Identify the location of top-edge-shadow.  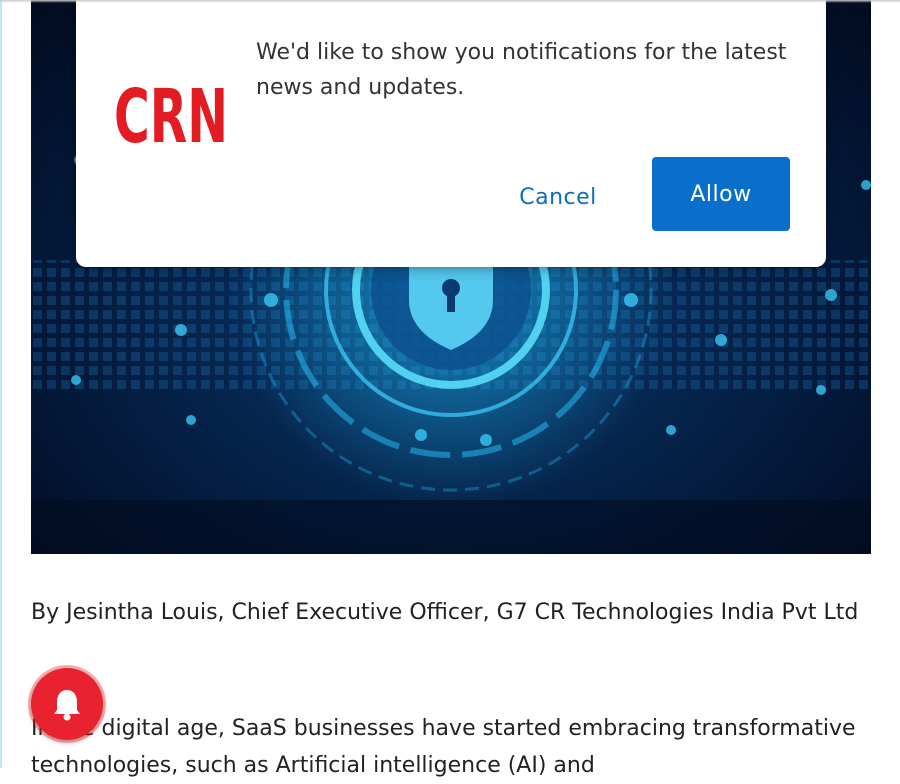
(450, 1).